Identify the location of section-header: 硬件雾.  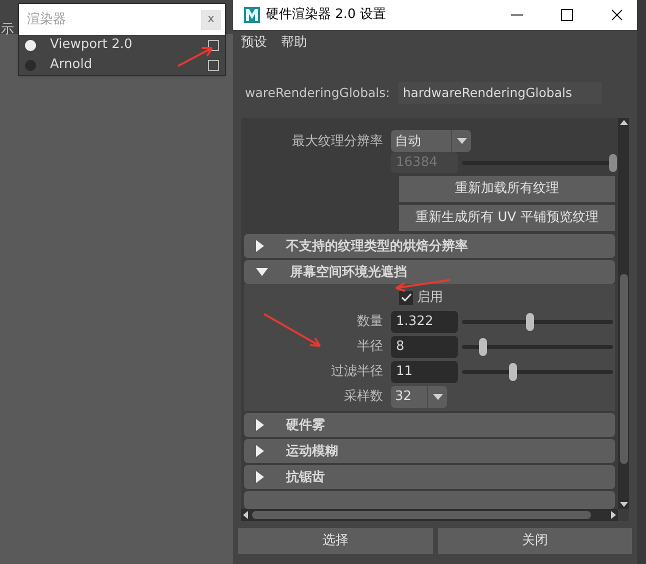
(429, 425).